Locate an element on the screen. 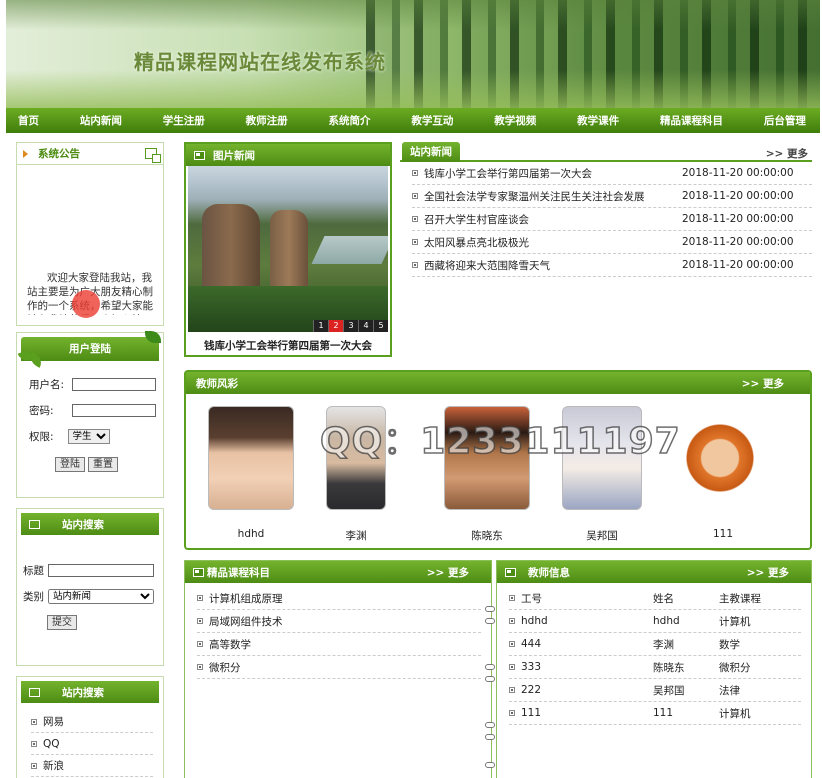 The image size is (822, 778). list-item: 全国社会法学专家聚温州关注民生关注社会发展 2018-11-20 00:00:00 is located at coordinates (612, 196).